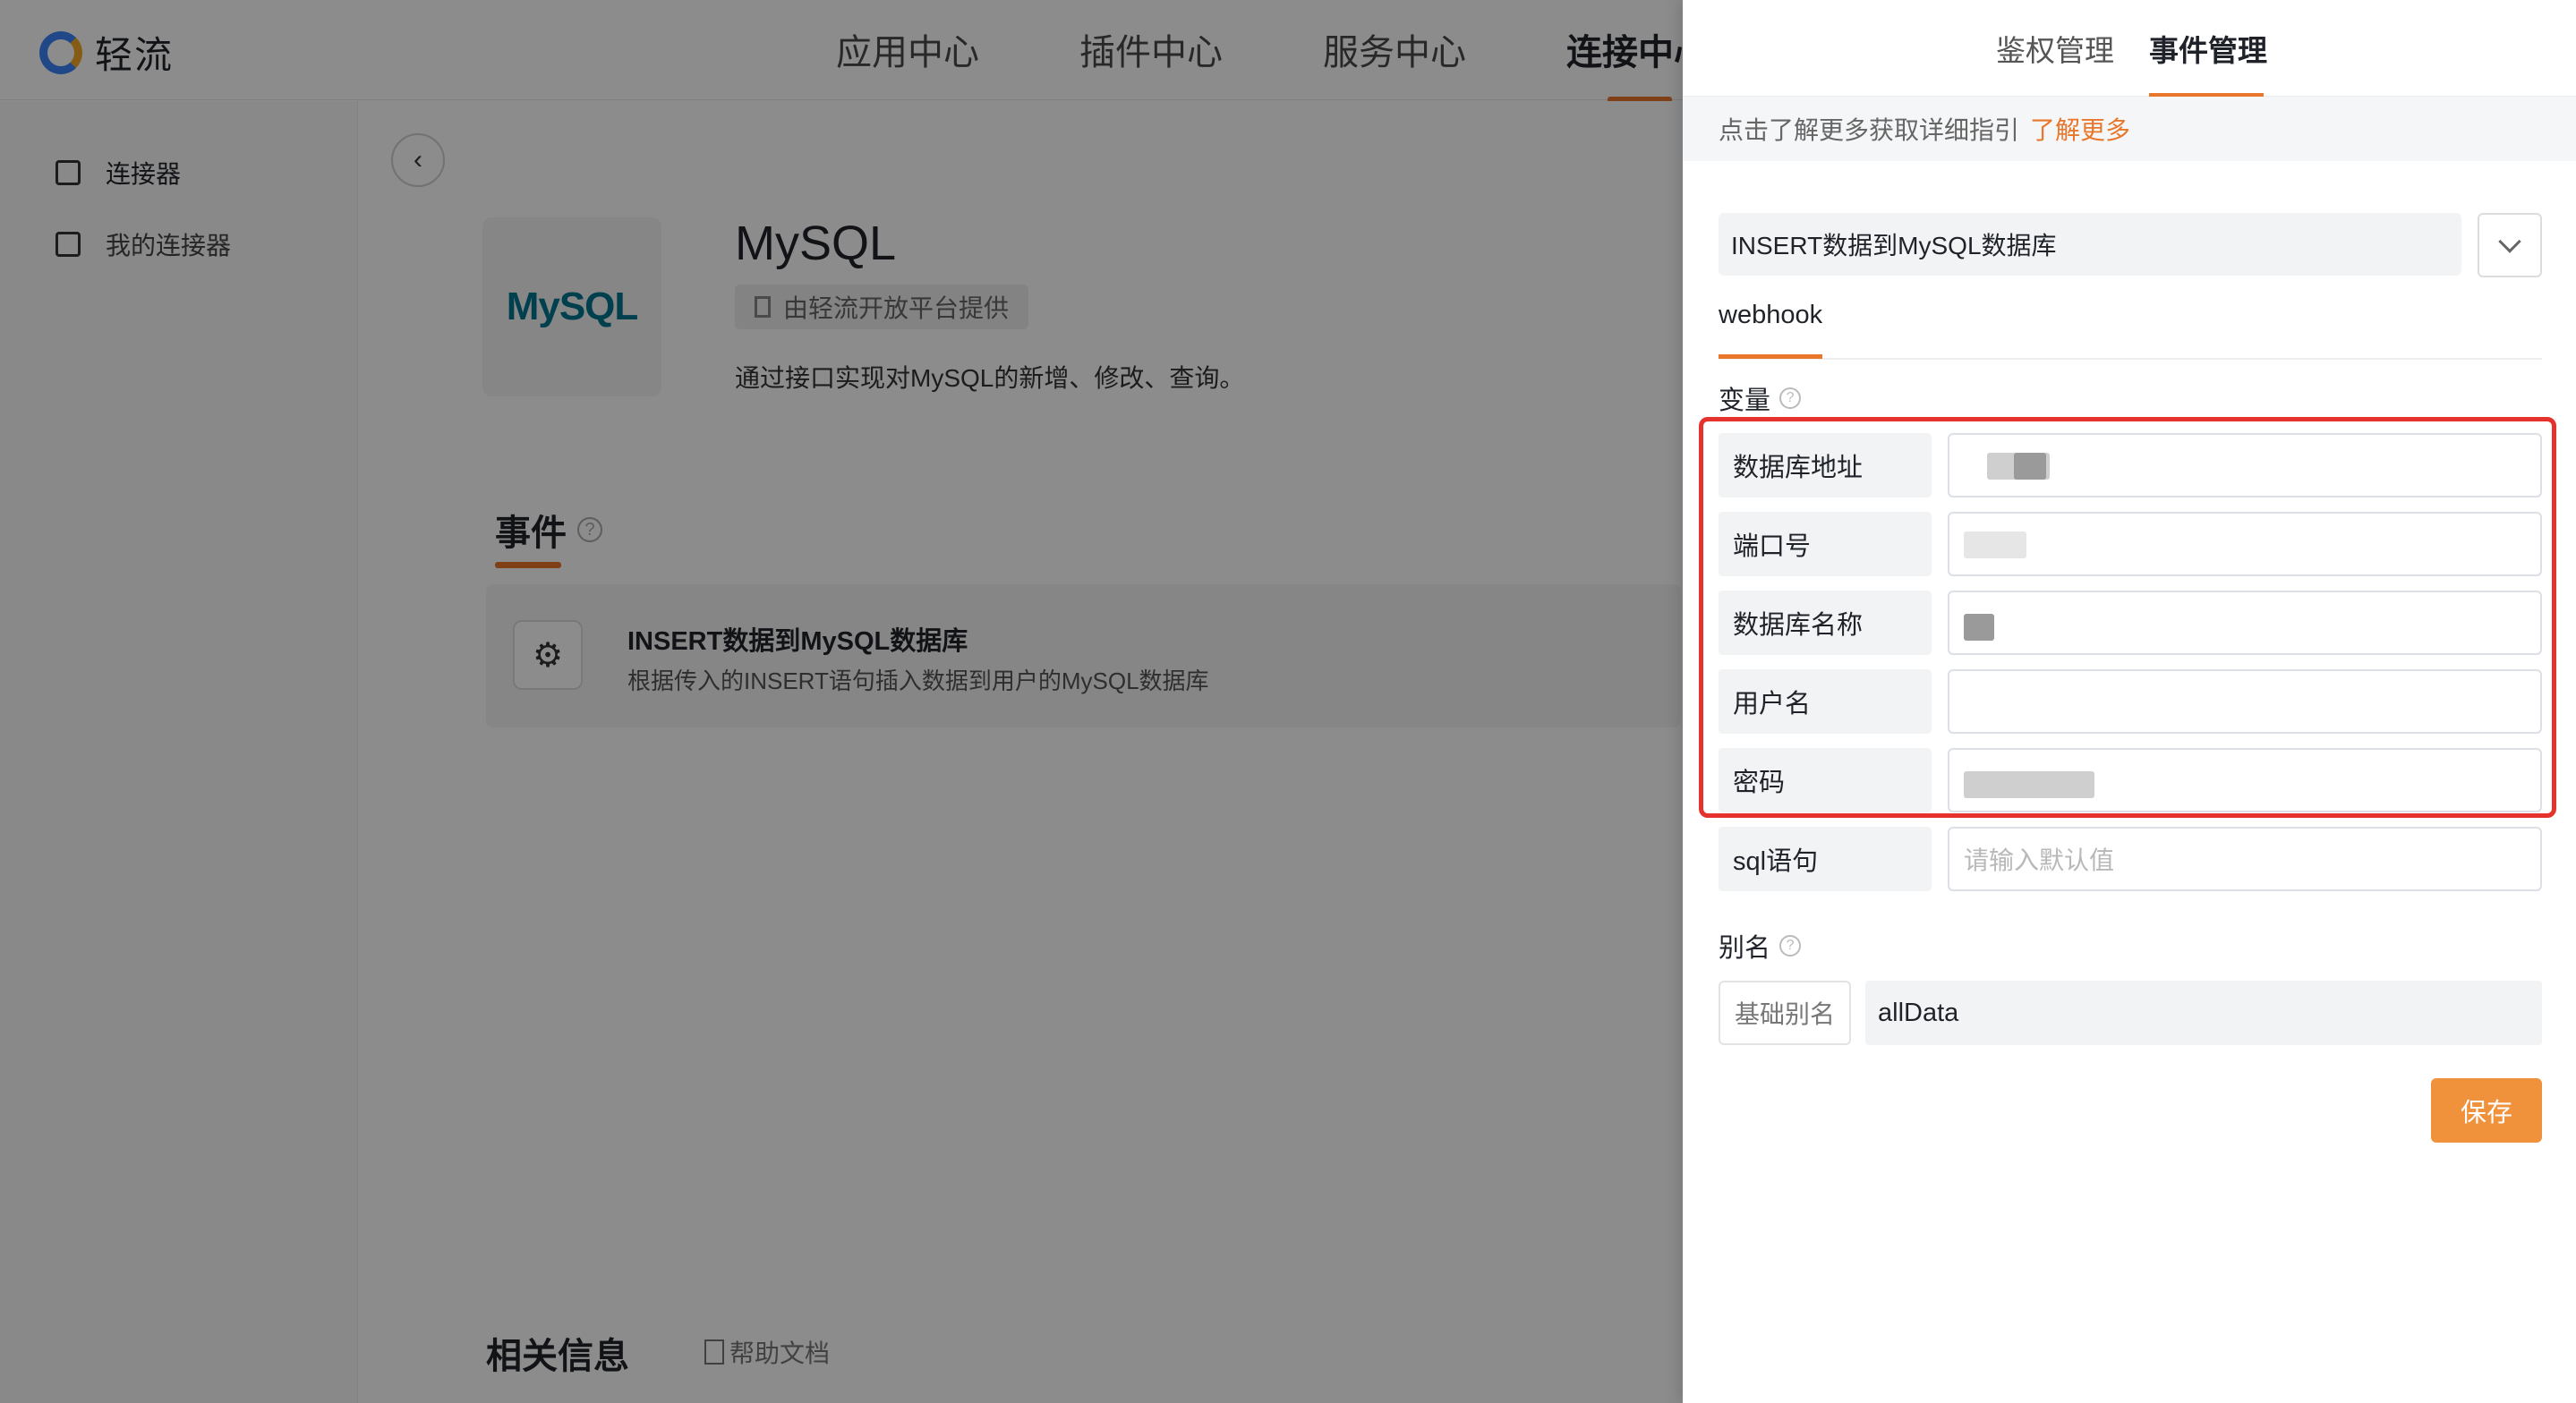 The width and height of the screenshot is (2576, 1403). What do you see at coordinates (2130, 780) in the screenshot?
I see `variable-row-password: 密码` at bounding box center [2130, 780].